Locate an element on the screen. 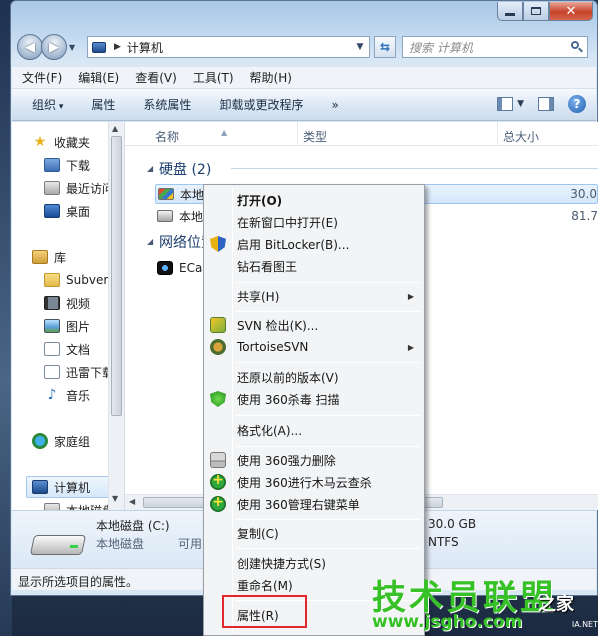 This screenshot has width=598, height=636. back-button: ◀ is located at coordinates (30, 47).